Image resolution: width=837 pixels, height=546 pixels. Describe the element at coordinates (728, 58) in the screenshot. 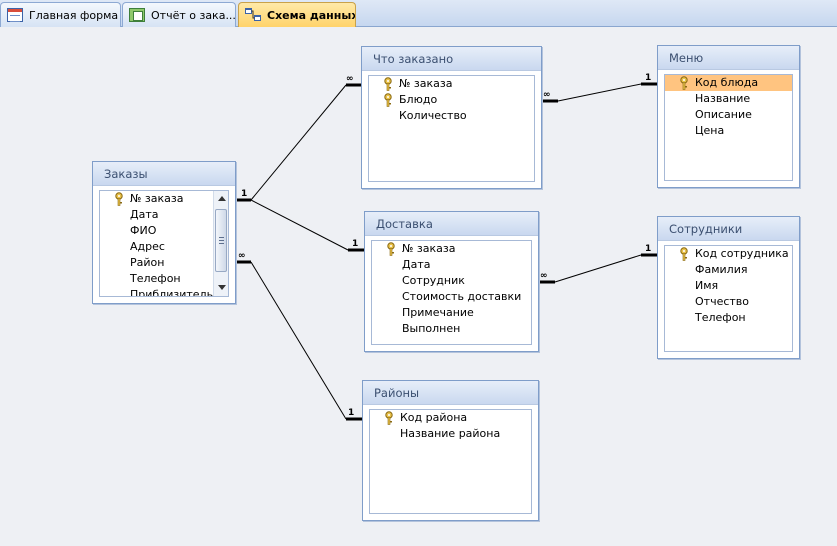

I see `table-title: Меню` at that location.